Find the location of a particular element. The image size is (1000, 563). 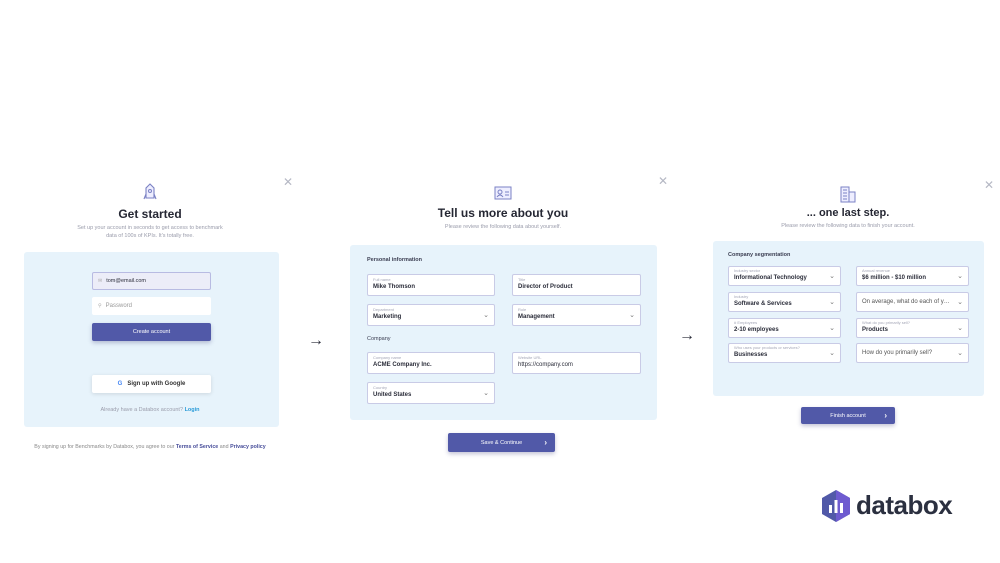

full-name-input: Full name Mike Thomson is located at coordinates (431, 285).